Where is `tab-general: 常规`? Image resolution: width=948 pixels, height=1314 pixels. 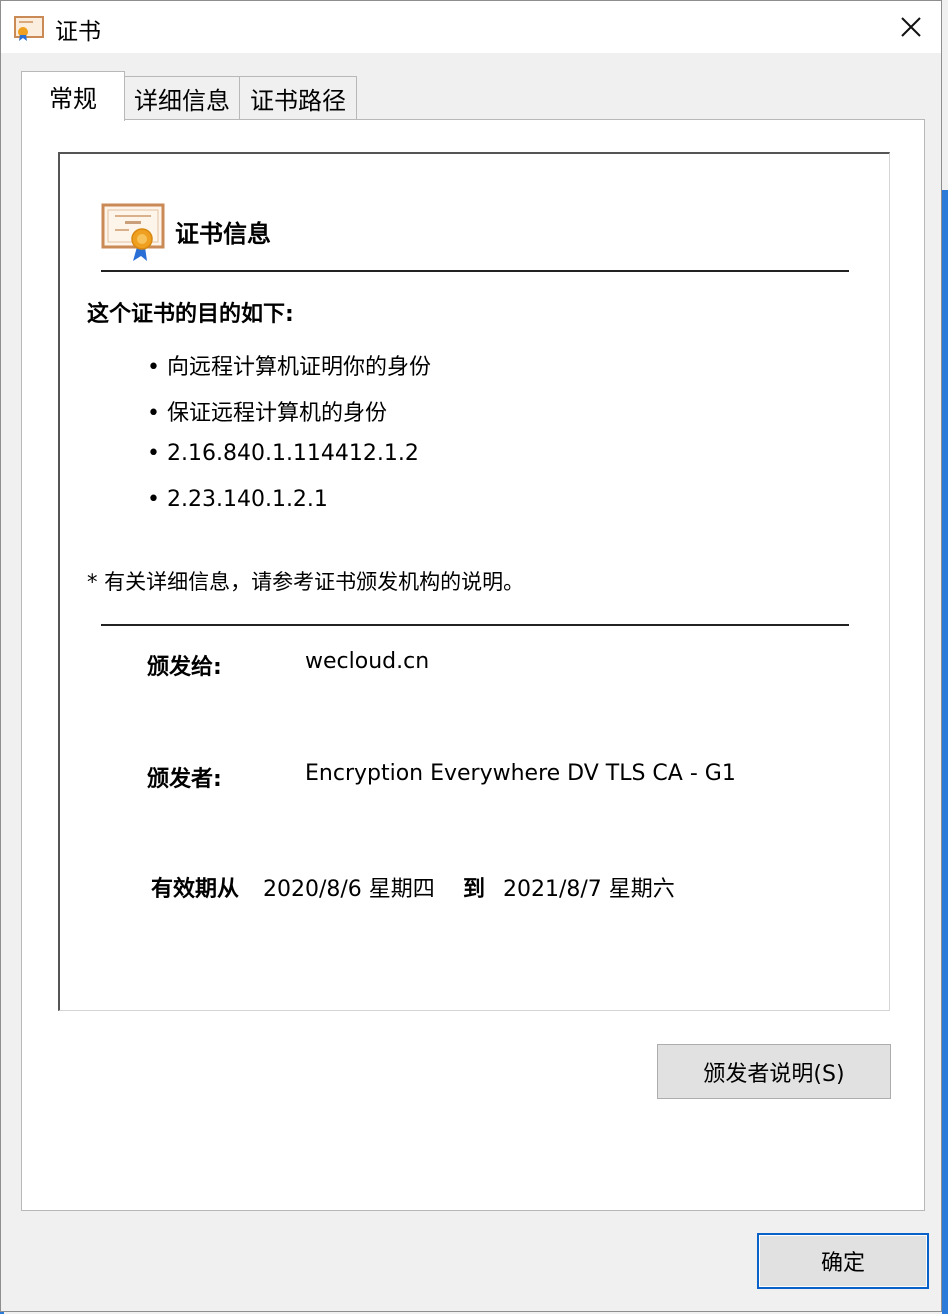
tab-general: 常规 is located at coordinates (73, 96).